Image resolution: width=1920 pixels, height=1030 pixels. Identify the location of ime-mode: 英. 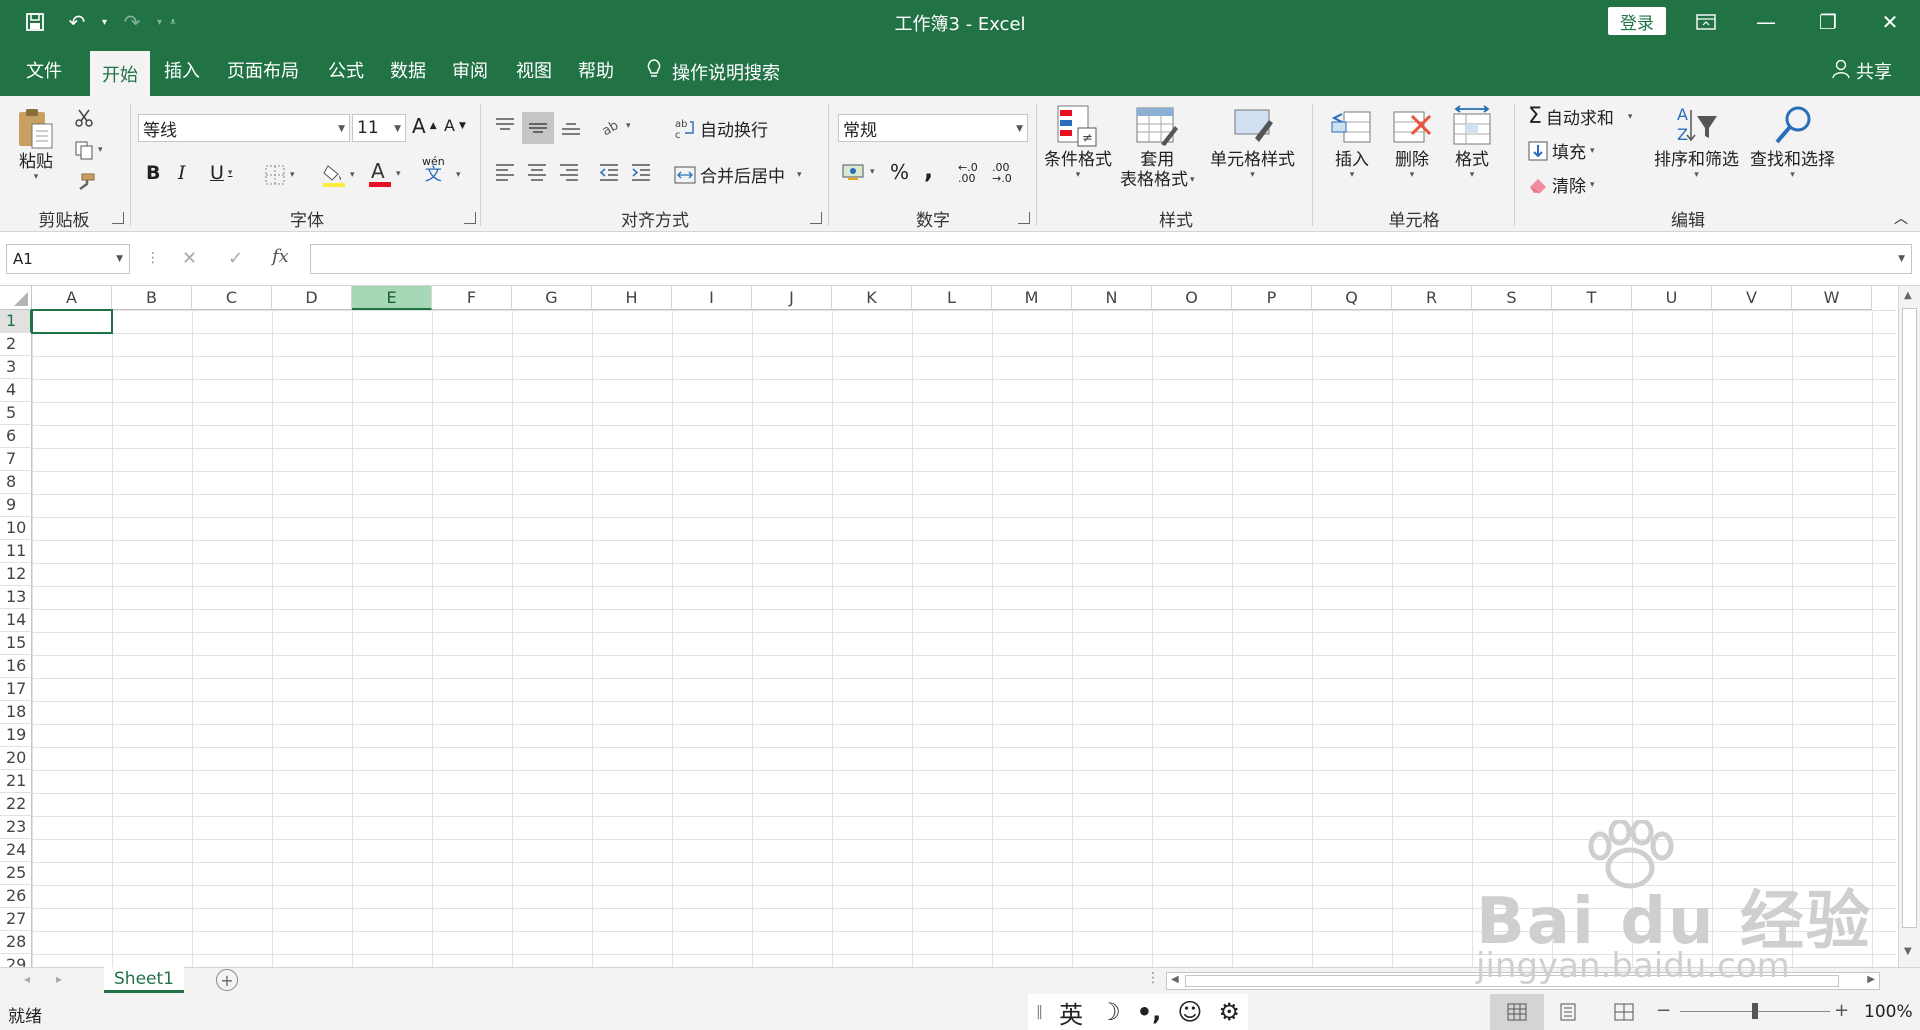
(1071, 1012).